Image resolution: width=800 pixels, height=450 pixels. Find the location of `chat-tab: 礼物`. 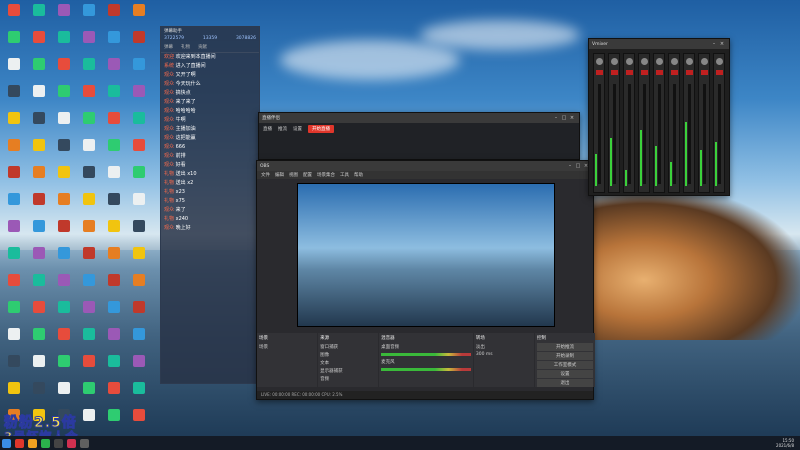

chat-tab: 礼物 is located at coordinates (185, 47).